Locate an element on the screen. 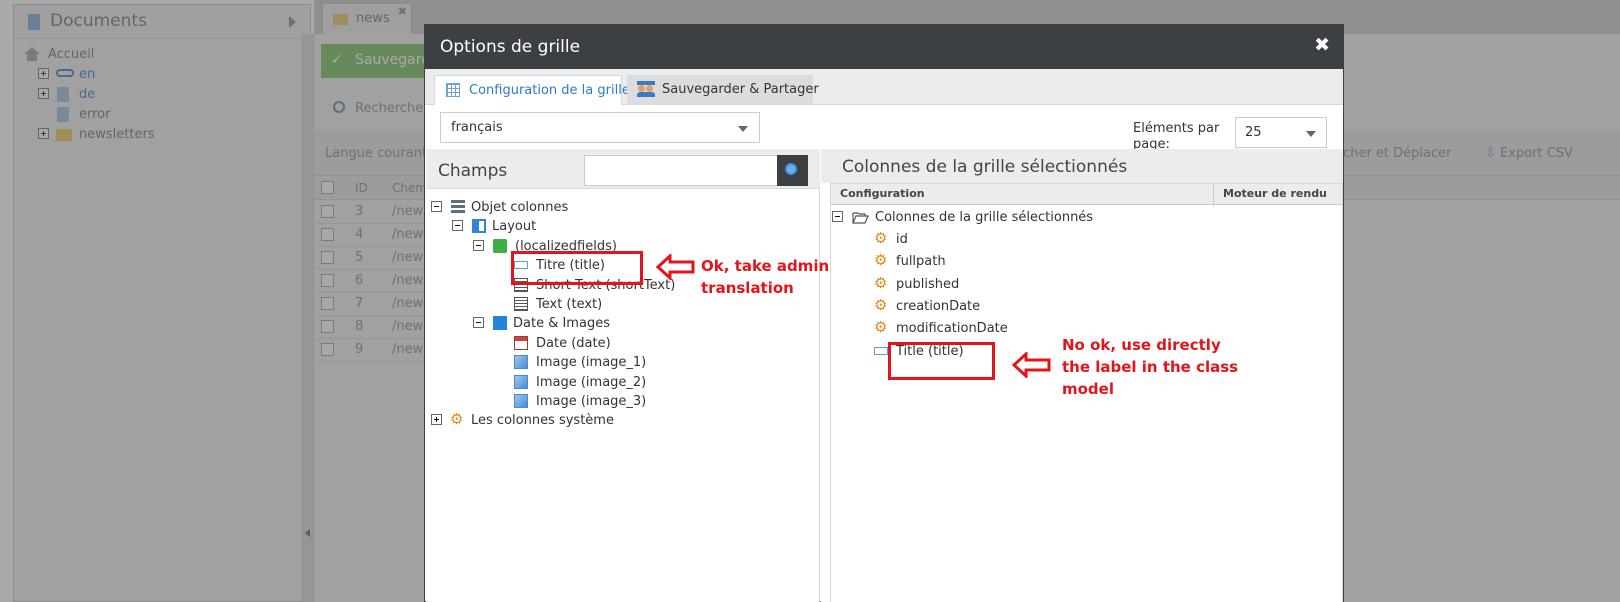 The image size is (1620, 602). tree-node-label: newsletters is located at coordinates (117, 134).